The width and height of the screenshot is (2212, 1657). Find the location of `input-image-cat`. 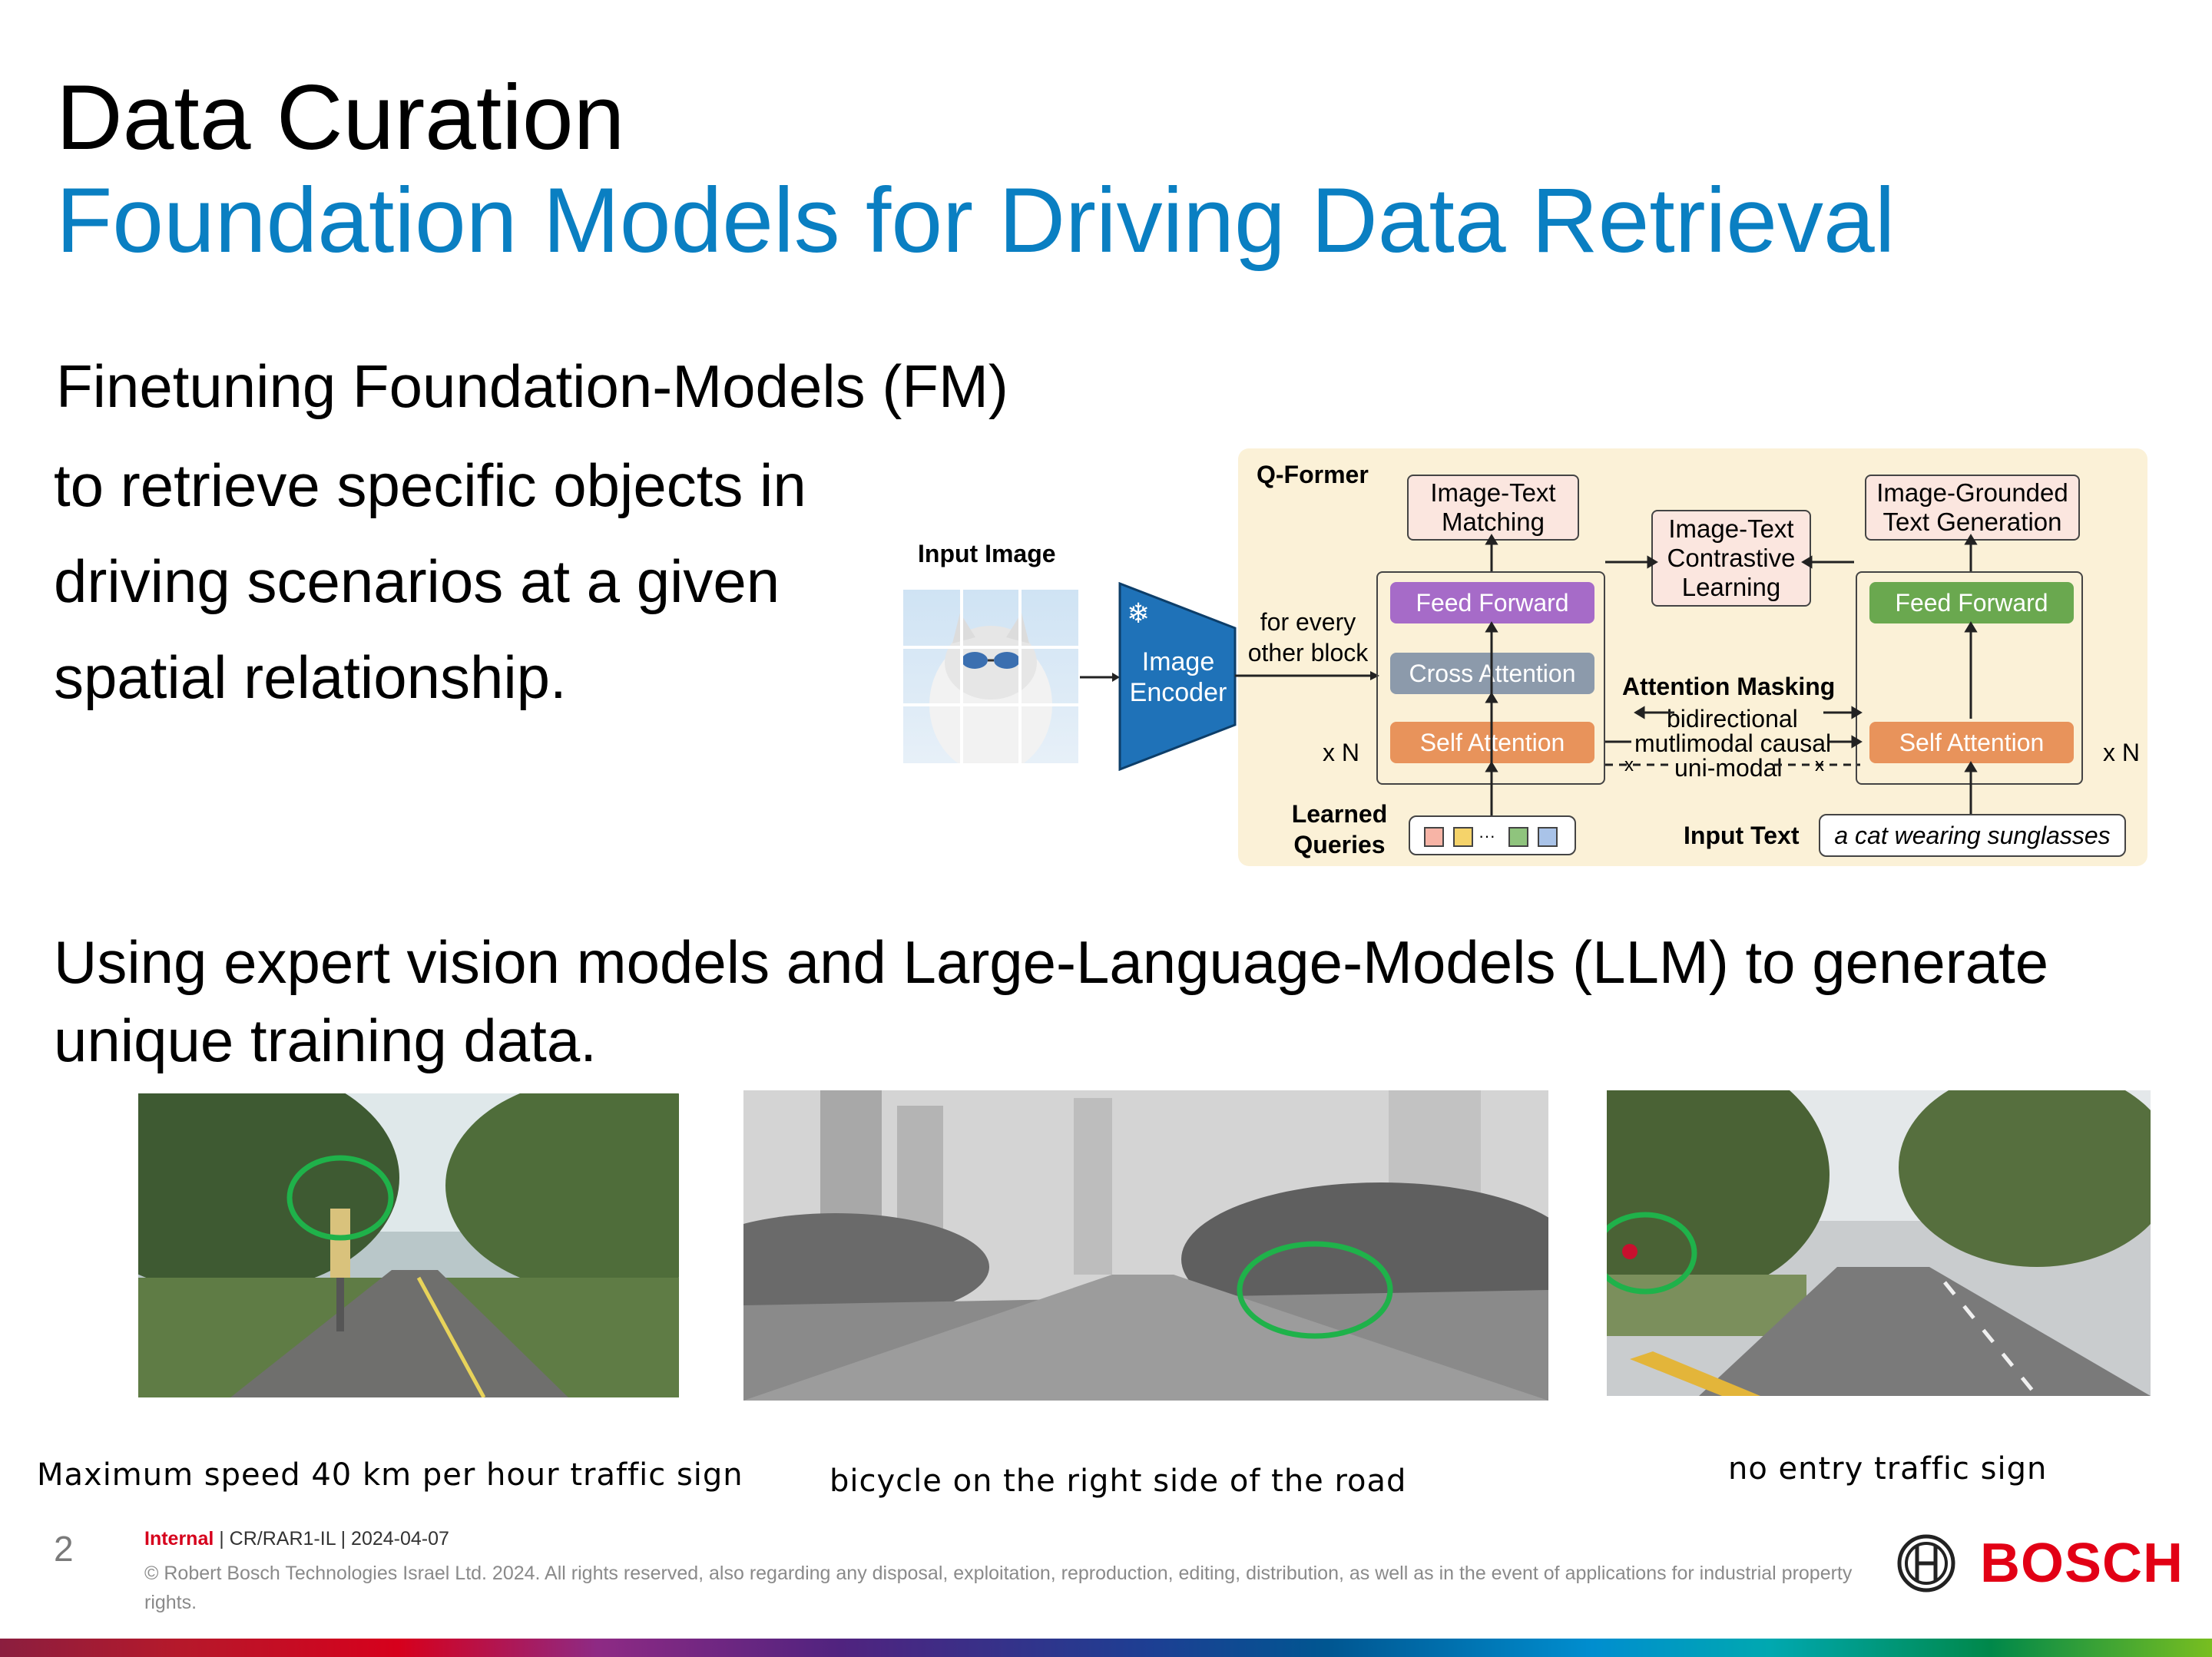

input-image-cat is located at coordinates (991, 676).